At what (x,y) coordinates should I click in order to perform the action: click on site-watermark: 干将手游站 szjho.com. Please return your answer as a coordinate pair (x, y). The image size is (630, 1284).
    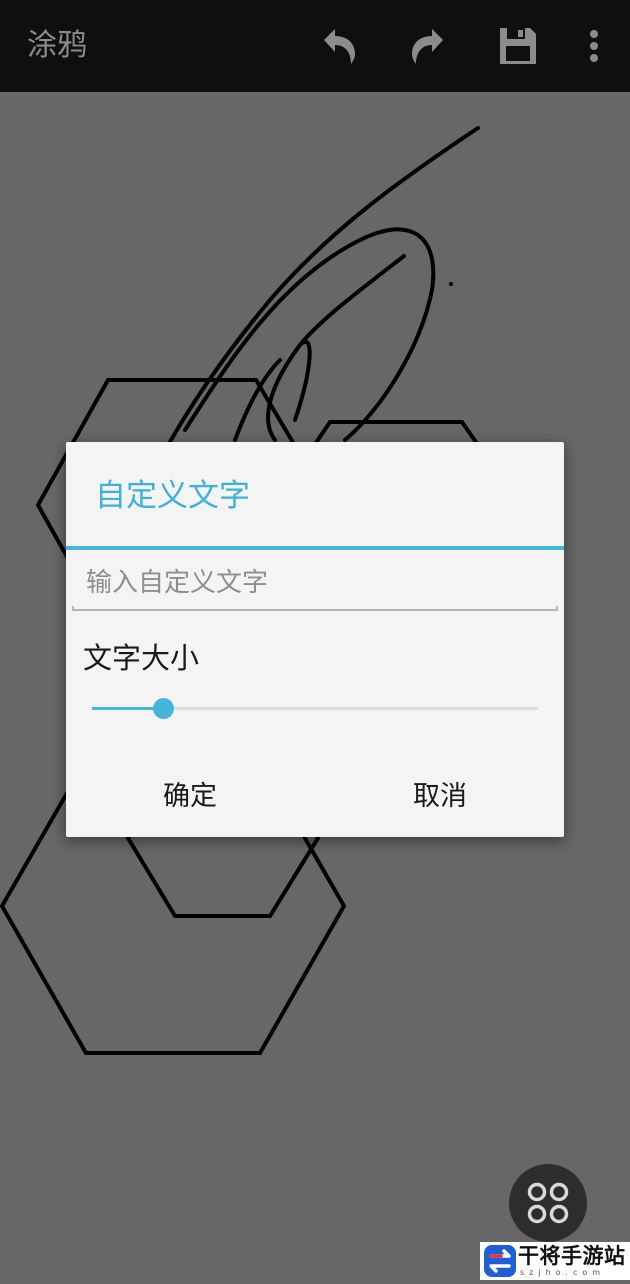
    Looking at the image, I should click on (555, 1261).